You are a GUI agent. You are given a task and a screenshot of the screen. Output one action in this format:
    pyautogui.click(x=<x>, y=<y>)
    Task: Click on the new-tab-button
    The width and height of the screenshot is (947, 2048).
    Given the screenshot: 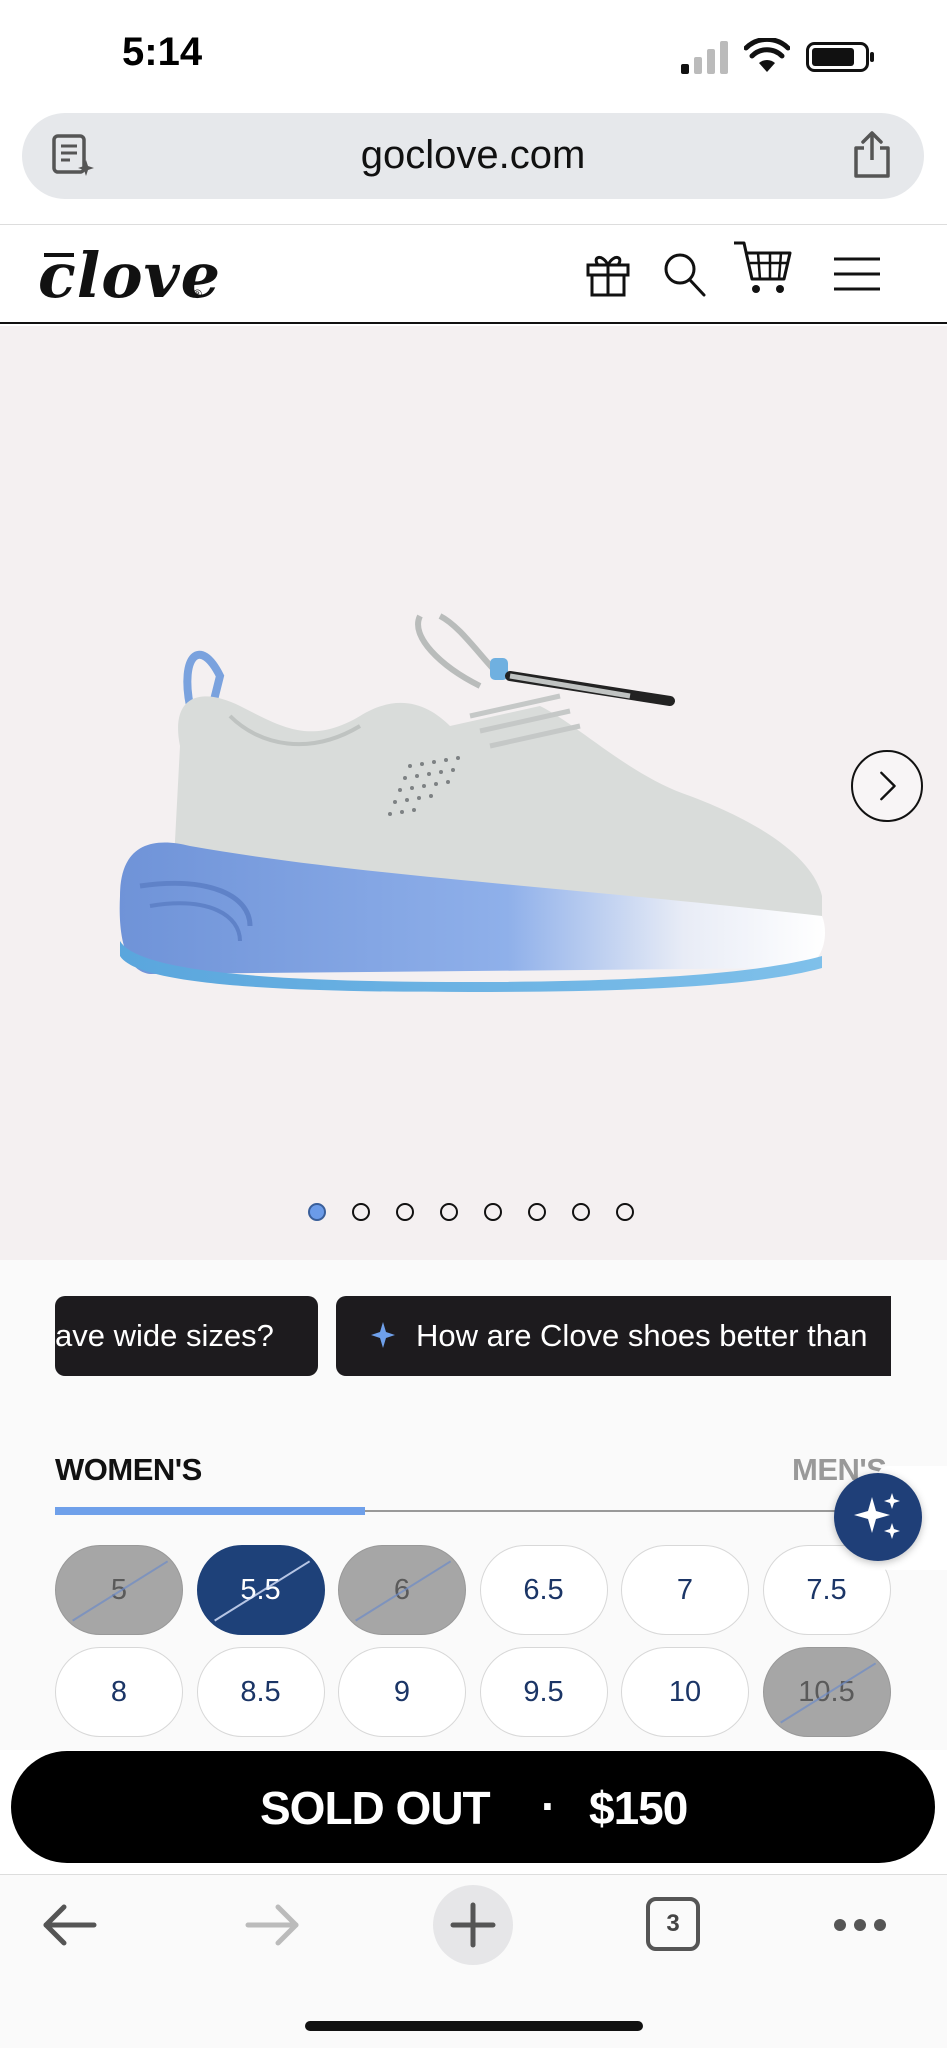 What is the action you would take?
    pyautogui.click(x=473, y=1925)
    